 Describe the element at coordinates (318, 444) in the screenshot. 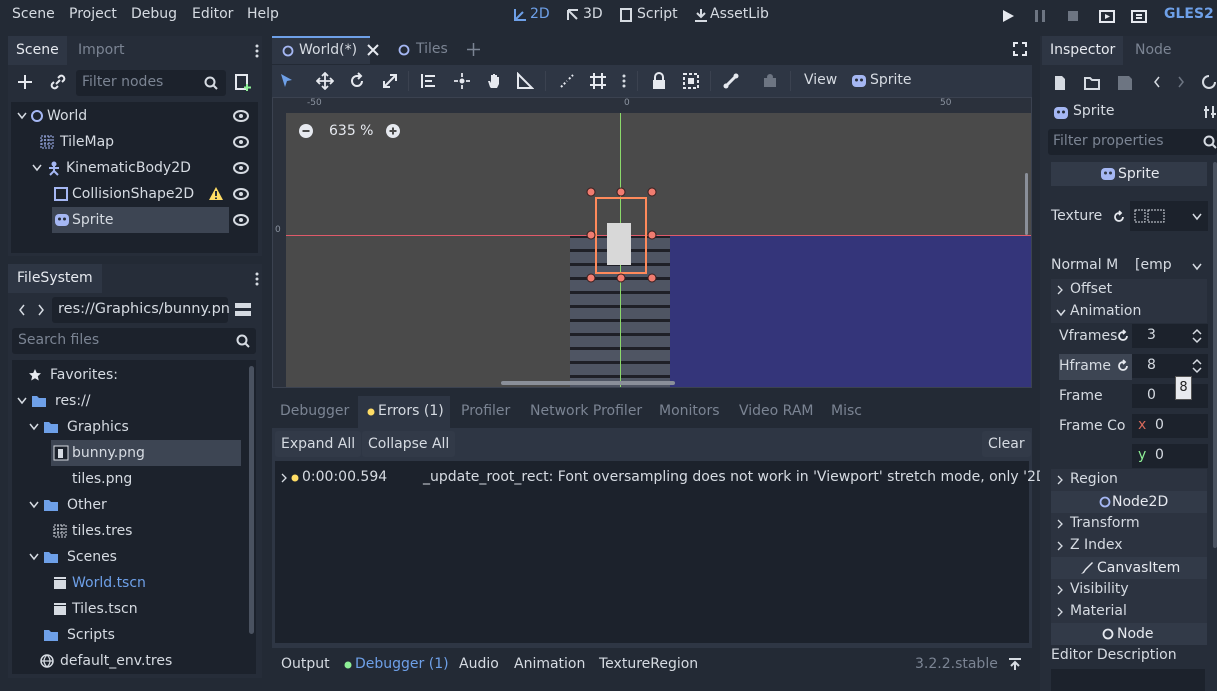

I see `expand-all-button: Expand All` at that location.